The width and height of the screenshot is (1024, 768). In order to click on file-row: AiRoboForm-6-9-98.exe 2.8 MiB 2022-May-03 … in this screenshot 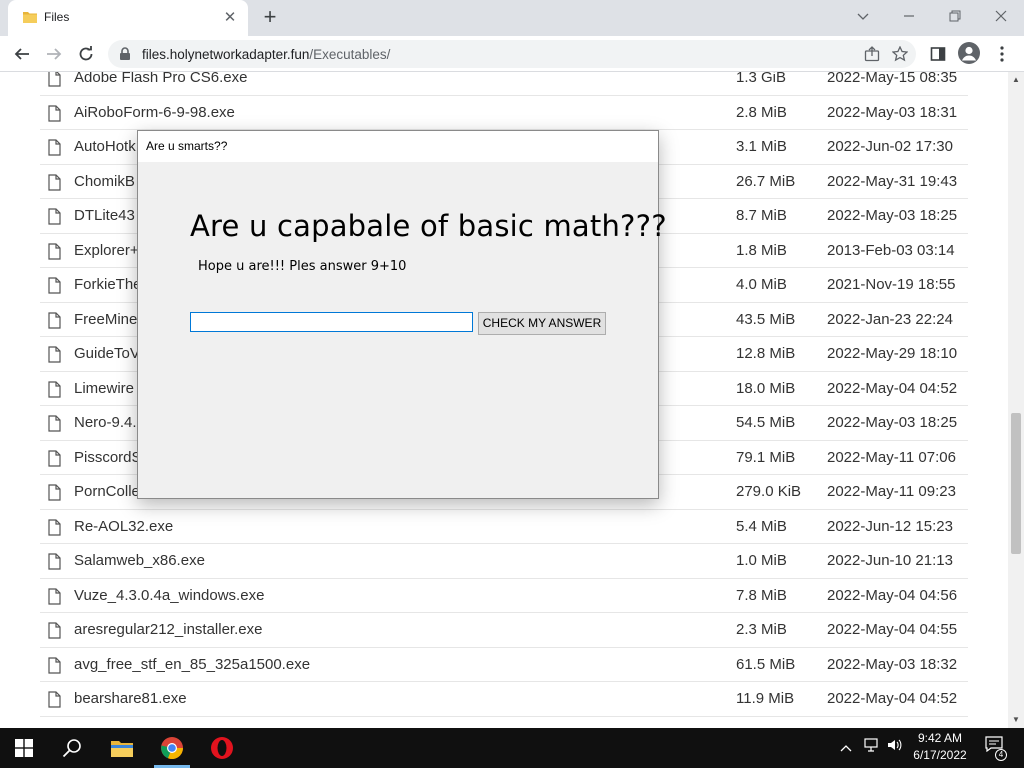, I will do `click(504, 113)`.